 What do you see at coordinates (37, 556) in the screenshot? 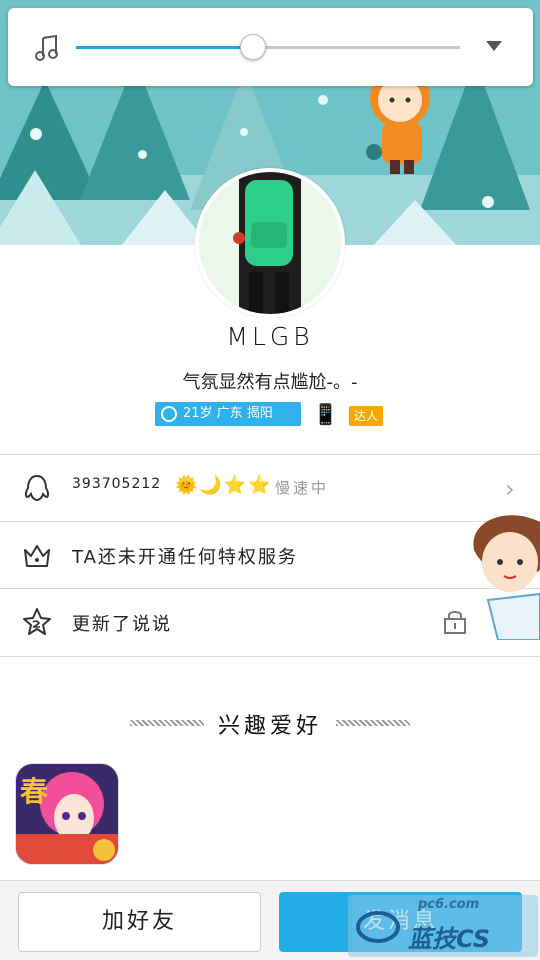
I see `crown-icon` at bounding box center [37, 556].